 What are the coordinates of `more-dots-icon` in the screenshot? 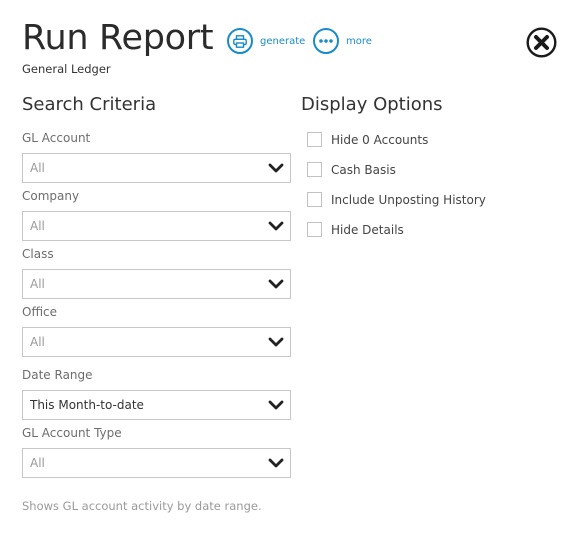 It's located at (326, 41).